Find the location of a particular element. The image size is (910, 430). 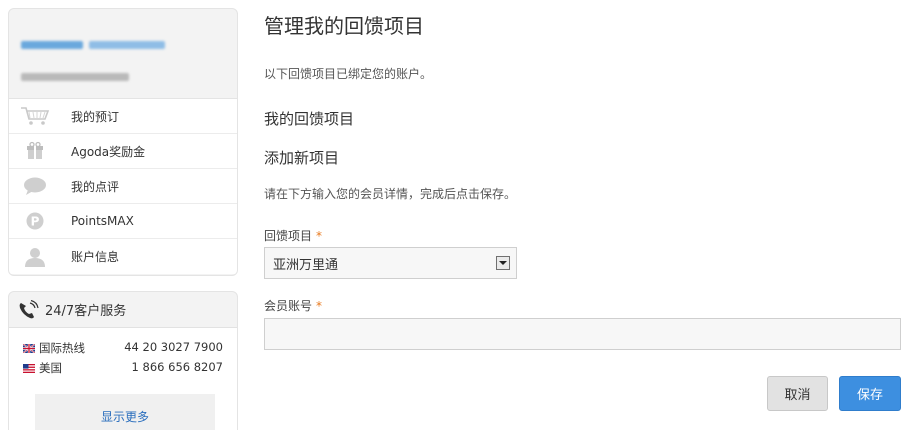

my-programs-heading: 我的回馈项目 is located at coordinates (309, 119).